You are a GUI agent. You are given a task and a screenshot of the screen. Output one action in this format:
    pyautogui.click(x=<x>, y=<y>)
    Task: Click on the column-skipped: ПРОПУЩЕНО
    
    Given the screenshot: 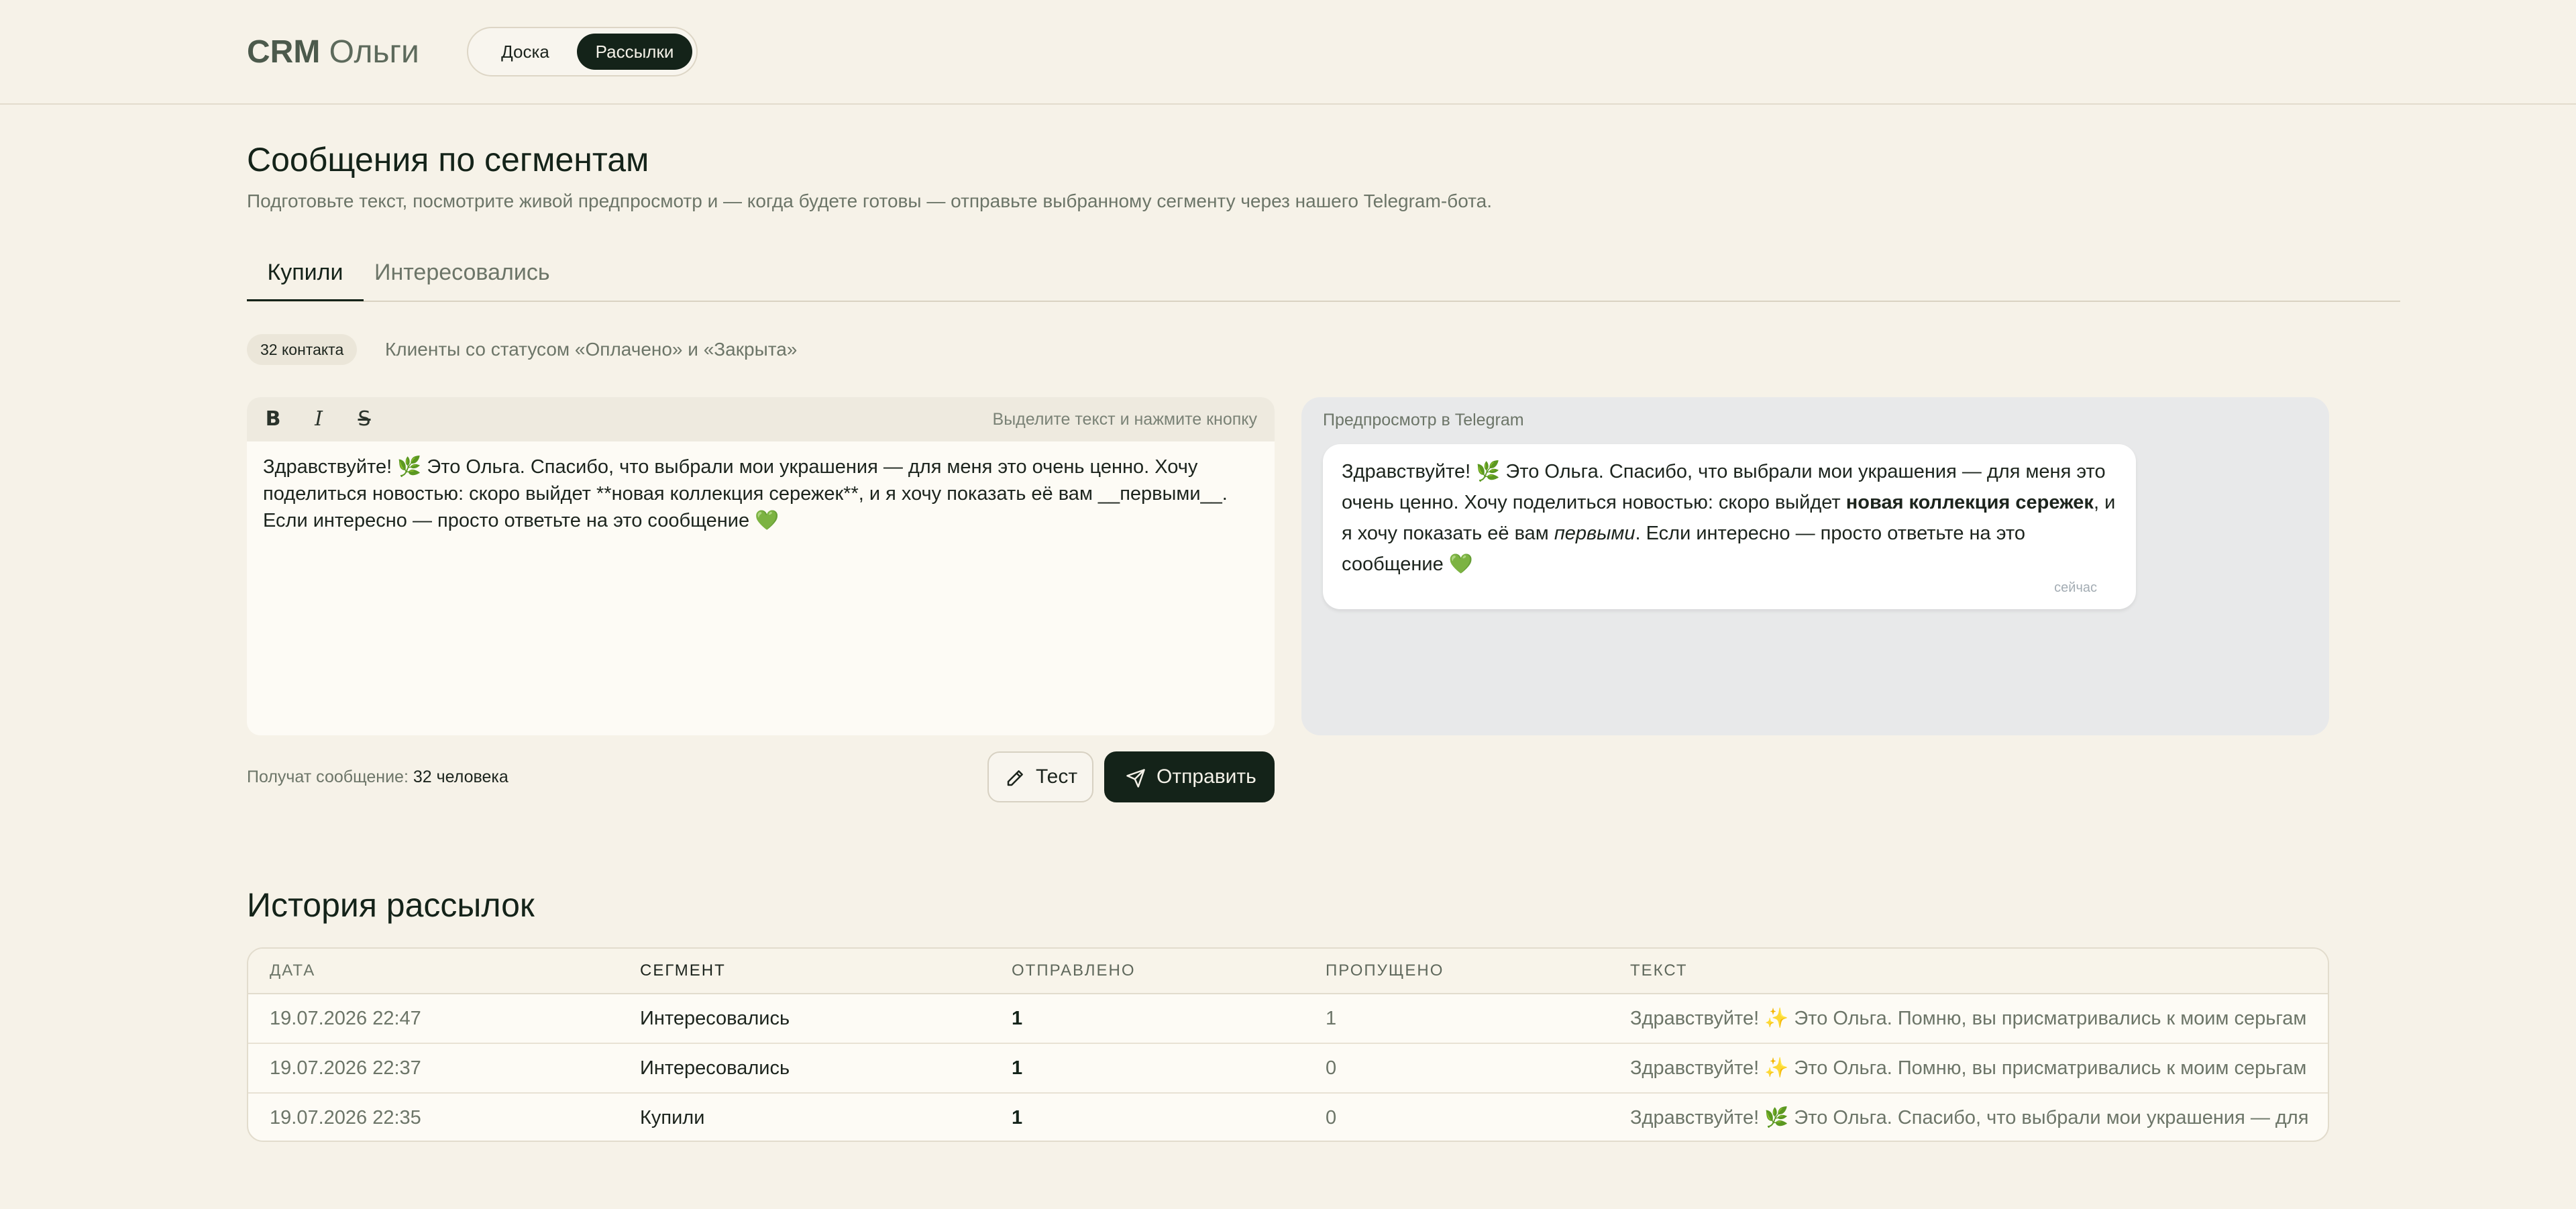 What is the action you would take?
    pyautogui.click(x=1385, y=970)
    